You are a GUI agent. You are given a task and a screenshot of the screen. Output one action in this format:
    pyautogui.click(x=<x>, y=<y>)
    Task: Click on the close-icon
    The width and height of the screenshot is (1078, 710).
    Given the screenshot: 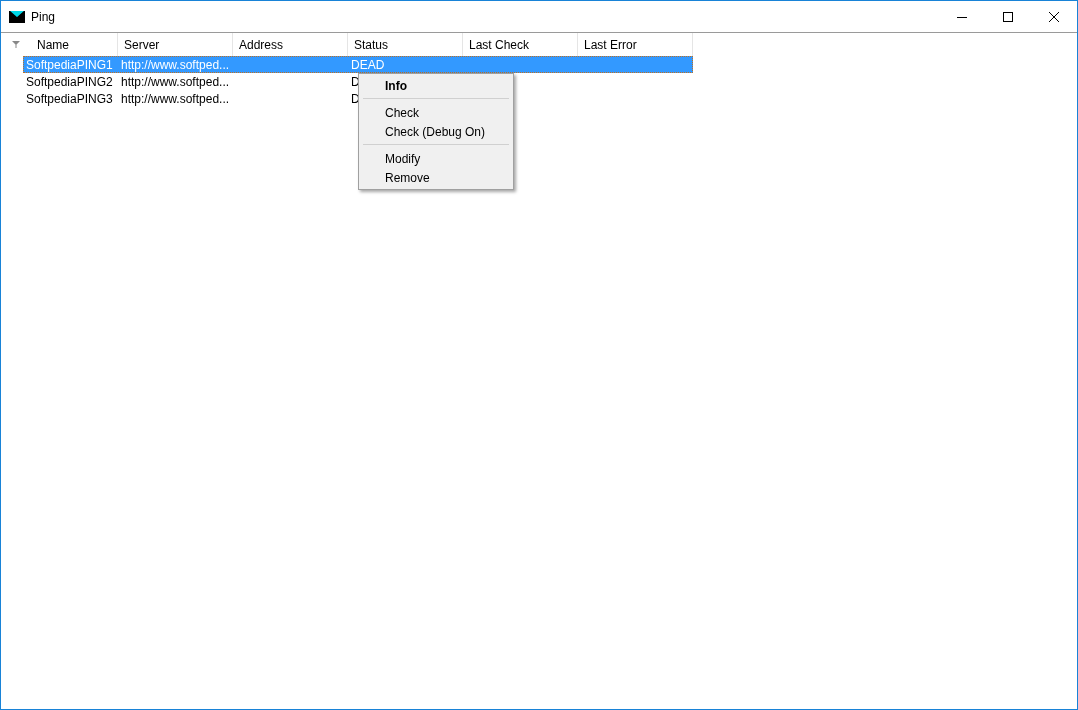 What is the action you would take?
    pyautogui.click(x=1054, y=16)
    